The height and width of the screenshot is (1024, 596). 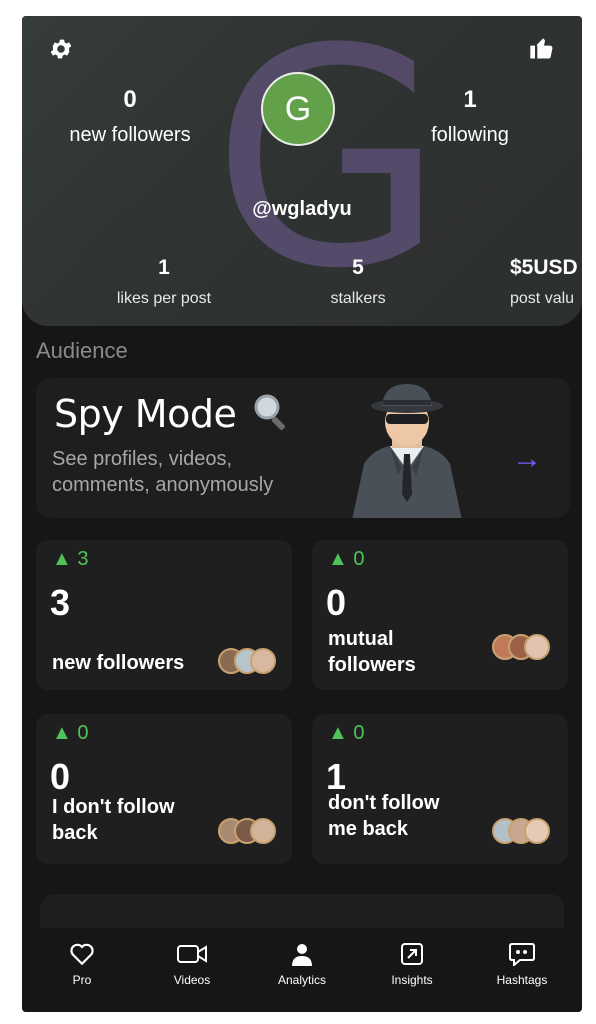 I want to click on post-value-label: post valu, so click(x=542, y=298).